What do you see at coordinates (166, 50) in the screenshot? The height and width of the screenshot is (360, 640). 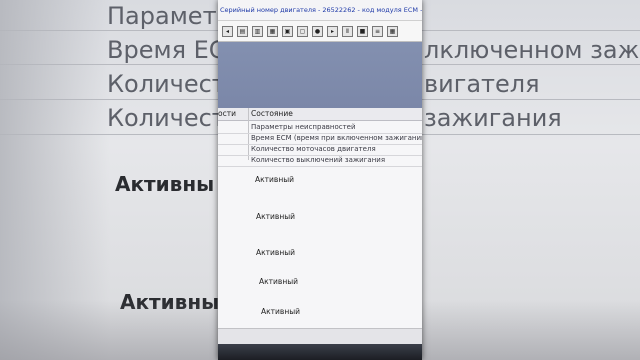 I see `bg-label-ecm-time: Время ЕС` at bounding box center [166, 50].